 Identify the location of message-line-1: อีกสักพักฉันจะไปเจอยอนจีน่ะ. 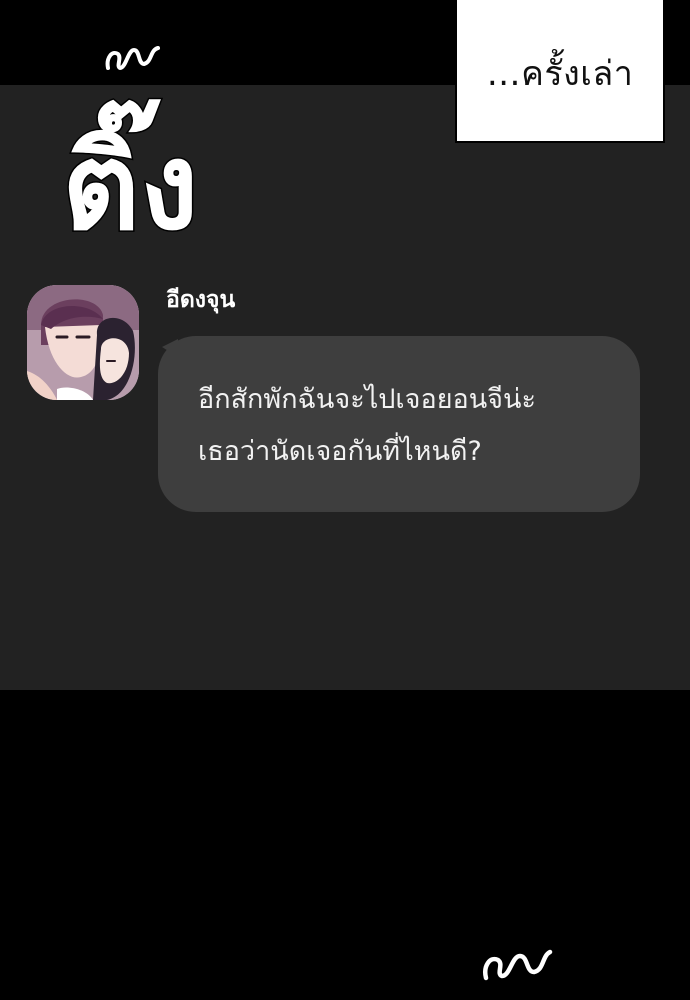
(367, 399).